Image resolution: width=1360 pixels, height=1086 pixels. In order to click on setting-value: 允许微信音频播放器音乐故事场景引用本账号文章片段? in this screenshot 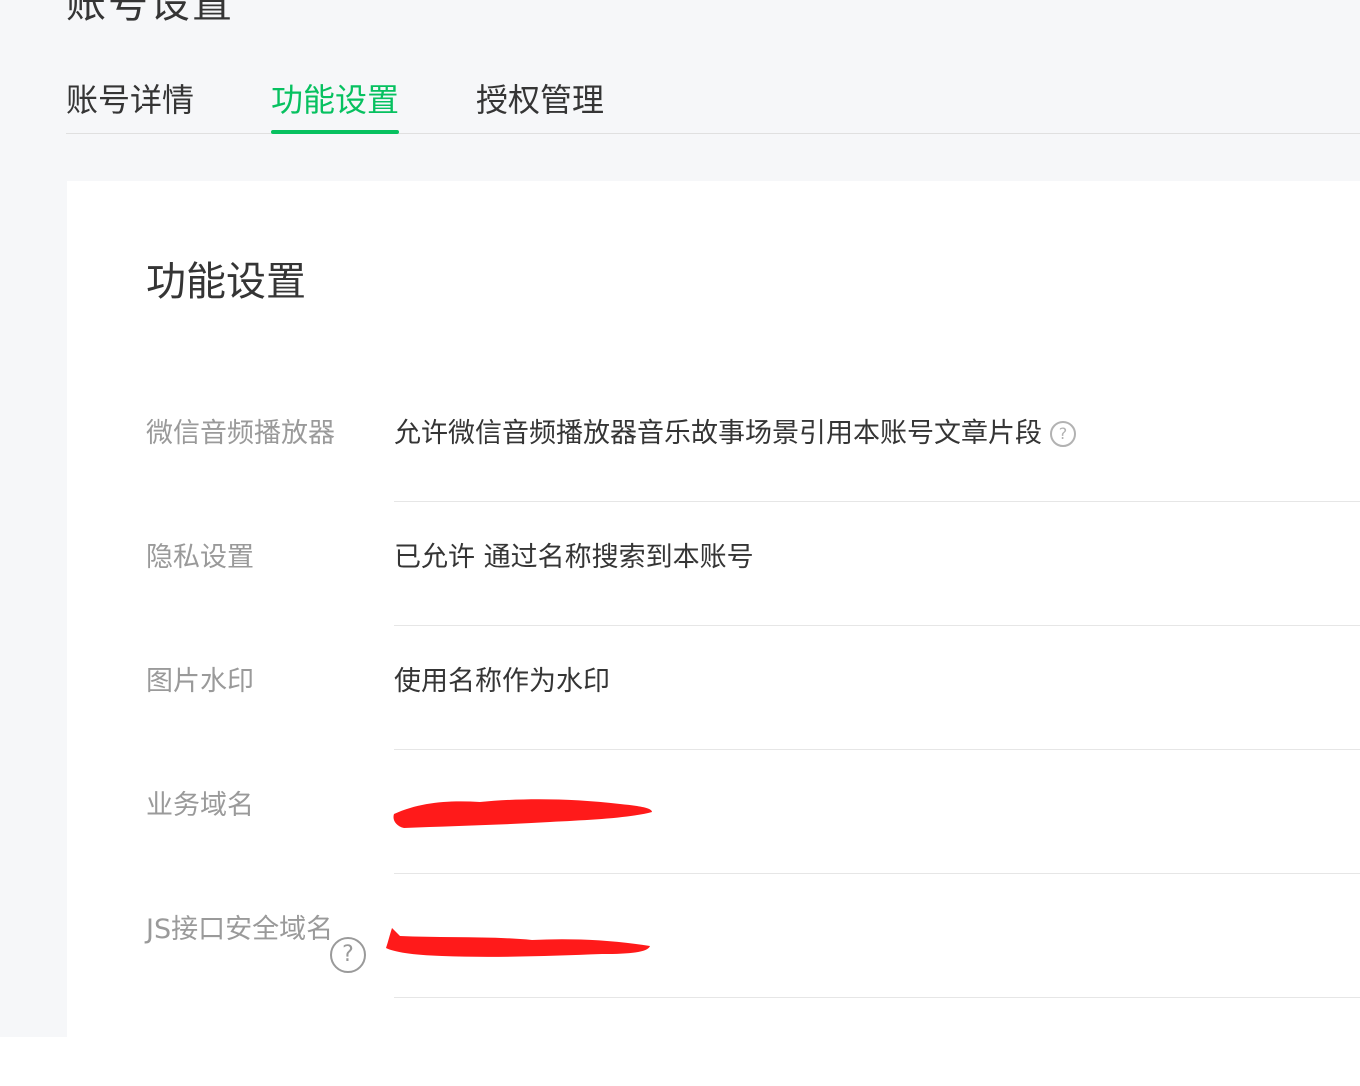, I will do `click(735, 434)`.